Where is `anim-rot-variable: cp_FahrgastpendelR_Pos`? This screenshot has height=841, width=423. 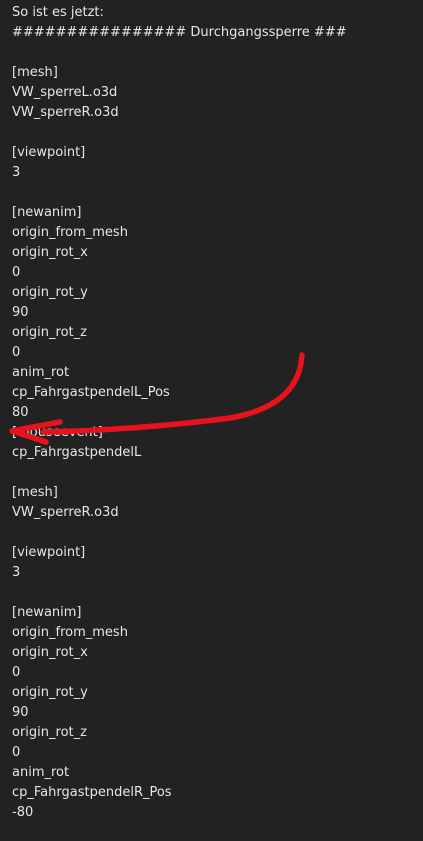
anim-rot-variable: cp_FahrgastpendelR_Pos is located at coordinates (92, 792).